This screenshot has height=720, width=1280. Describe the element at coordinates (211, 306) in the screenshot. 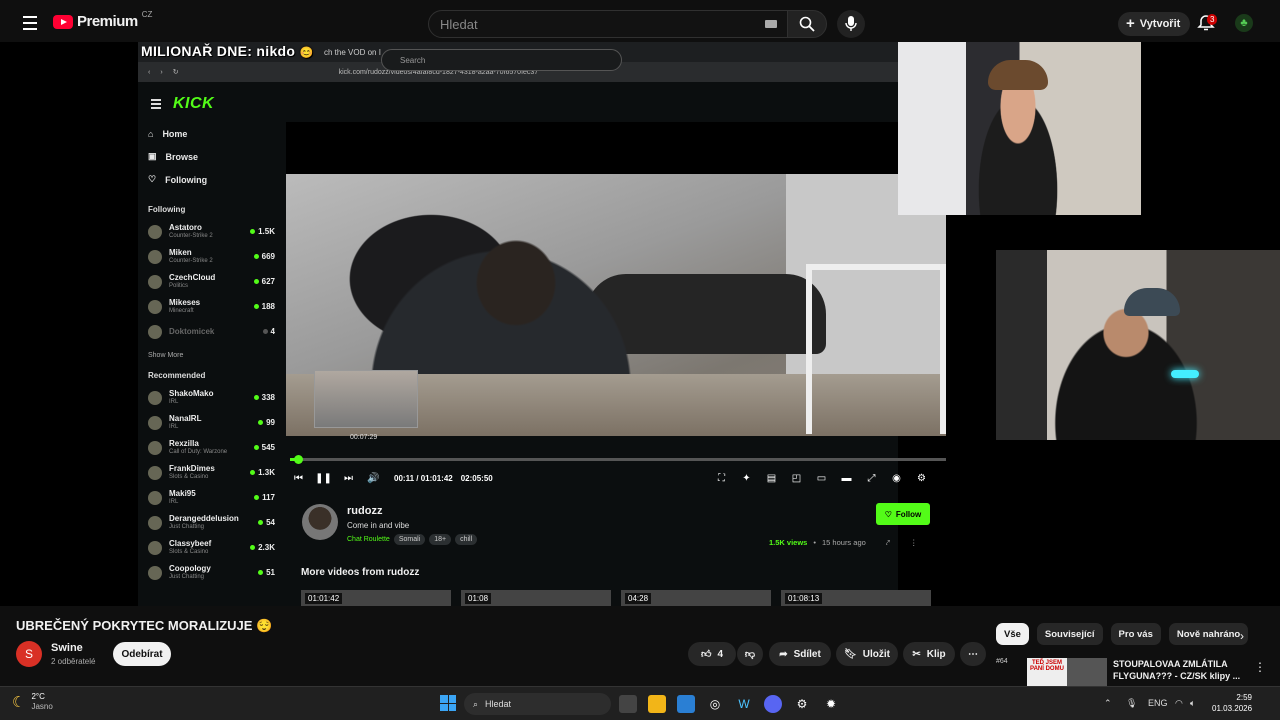

I see `sidebar-channel: Mikeses Minecraft 188` at that location.